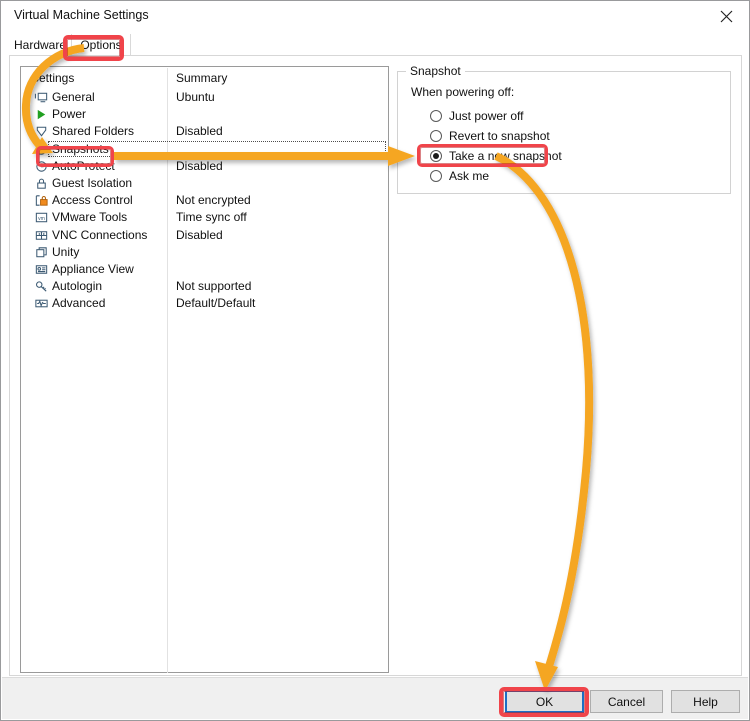 The width and height of the screenshot is (750, 721). Describe the element at coordinates (41, 235) in the screenshot. I see `network-vnc-icon` at that location.